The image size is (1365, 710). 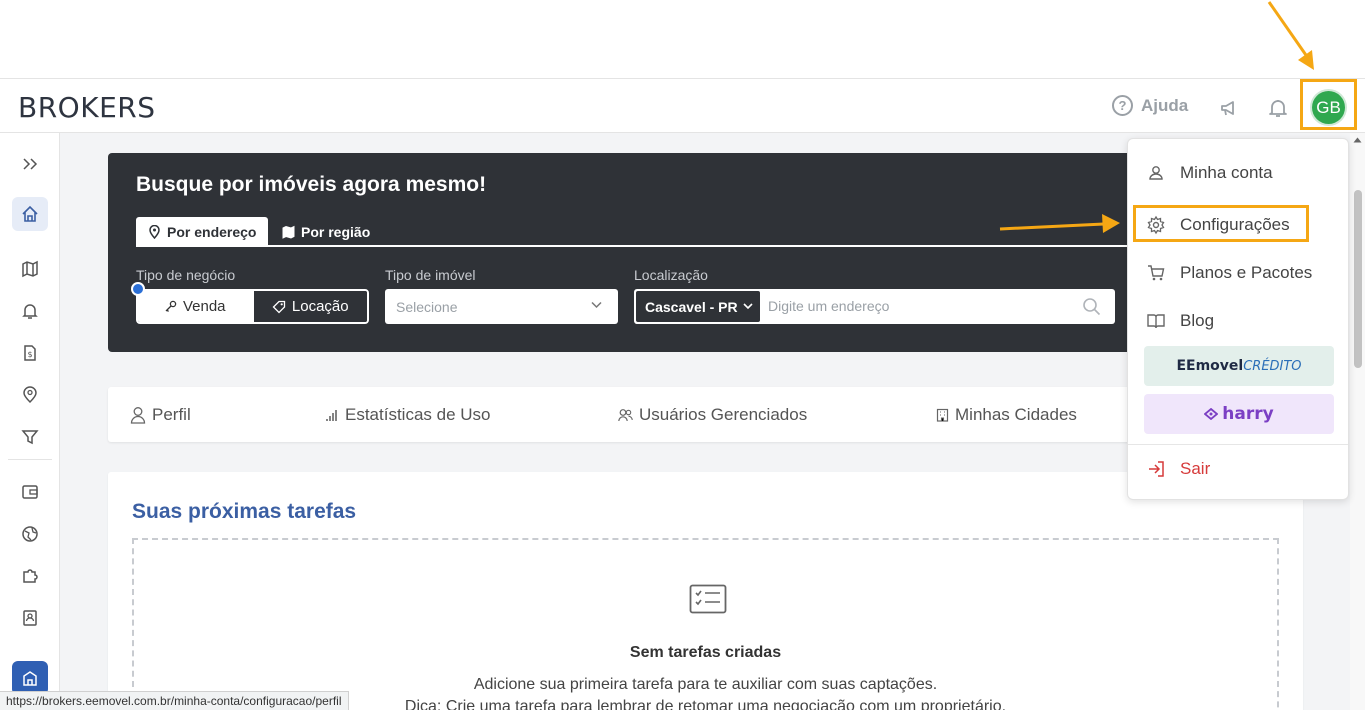 I want to click on menu-item-my-account: Minha conta, so click(x=1209, y=173).